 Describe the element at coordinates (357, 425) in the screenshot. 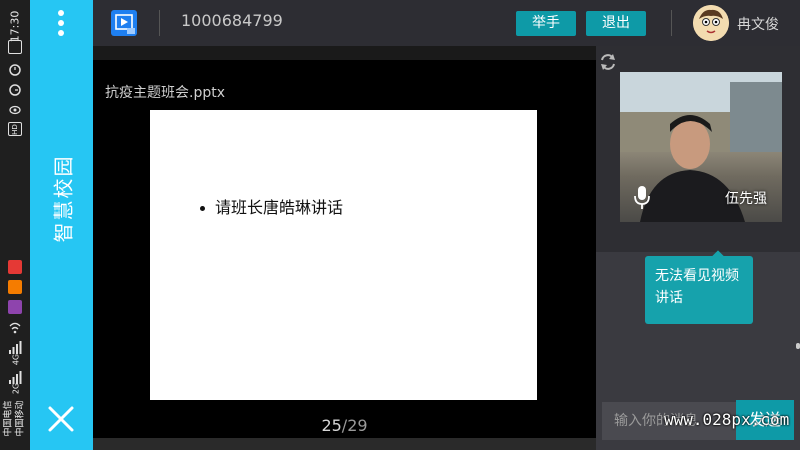

I see `total-pages: 29` at that location.